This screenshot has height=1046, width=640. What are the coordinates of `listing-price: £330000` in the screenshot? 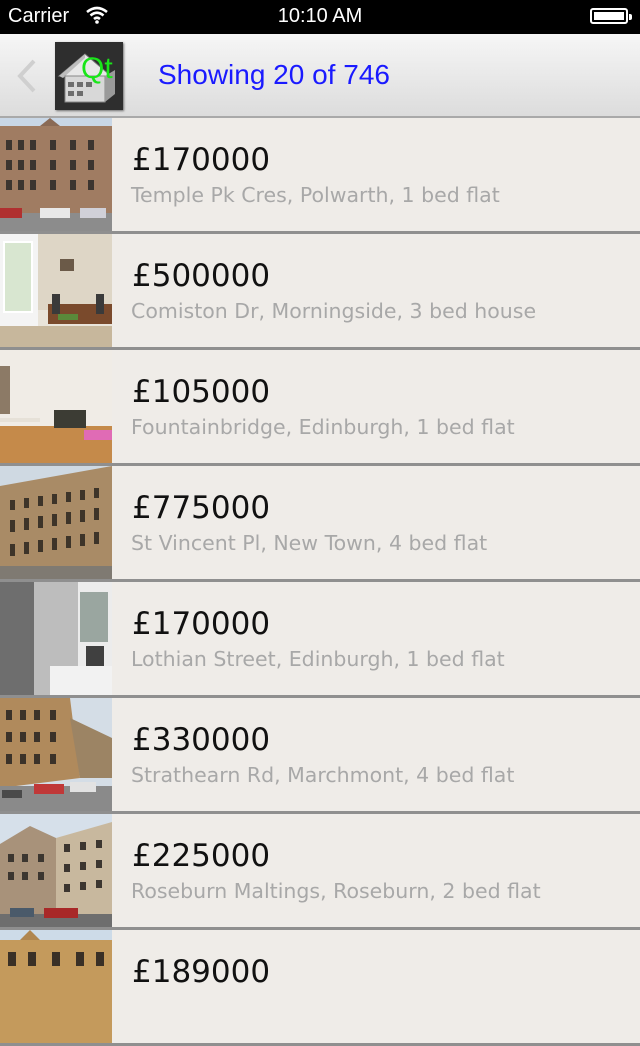 It's located at (201, 740).